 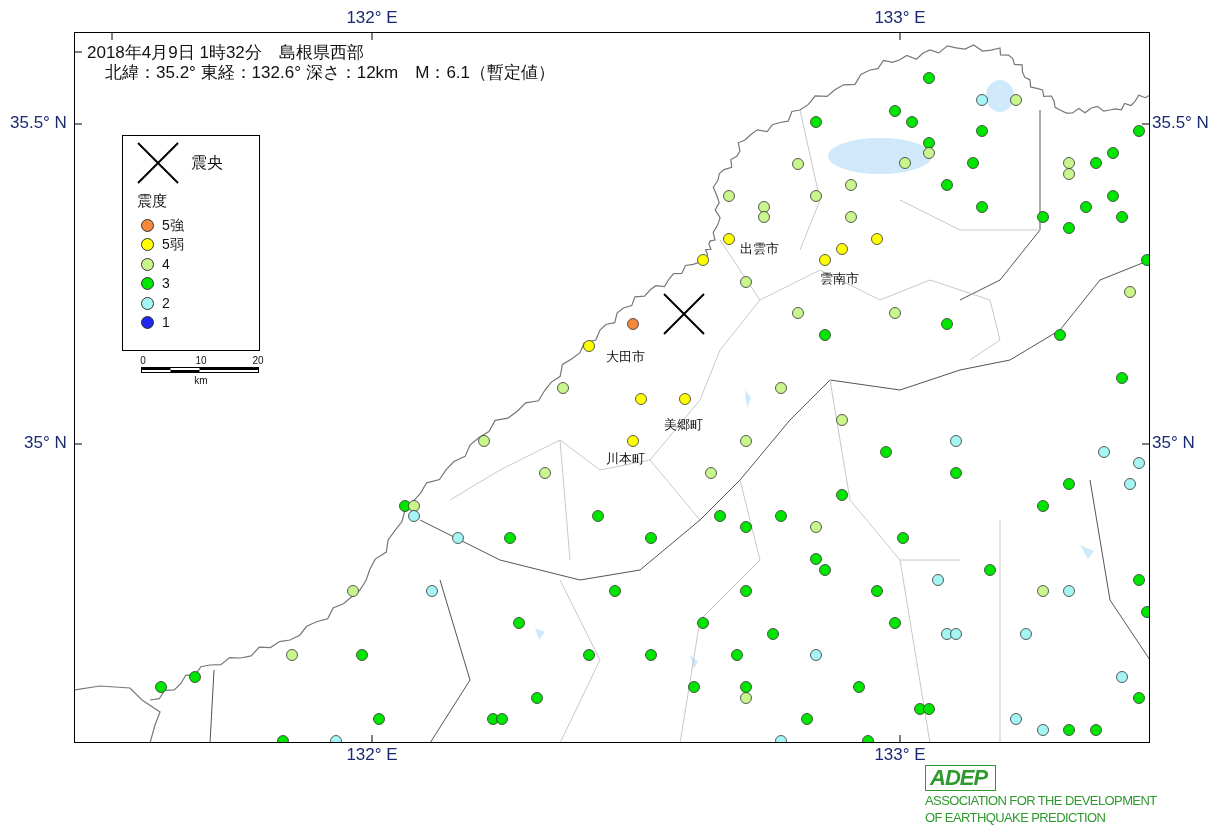 I want to click on place-label: 大田市, so click(x=625, y=357).